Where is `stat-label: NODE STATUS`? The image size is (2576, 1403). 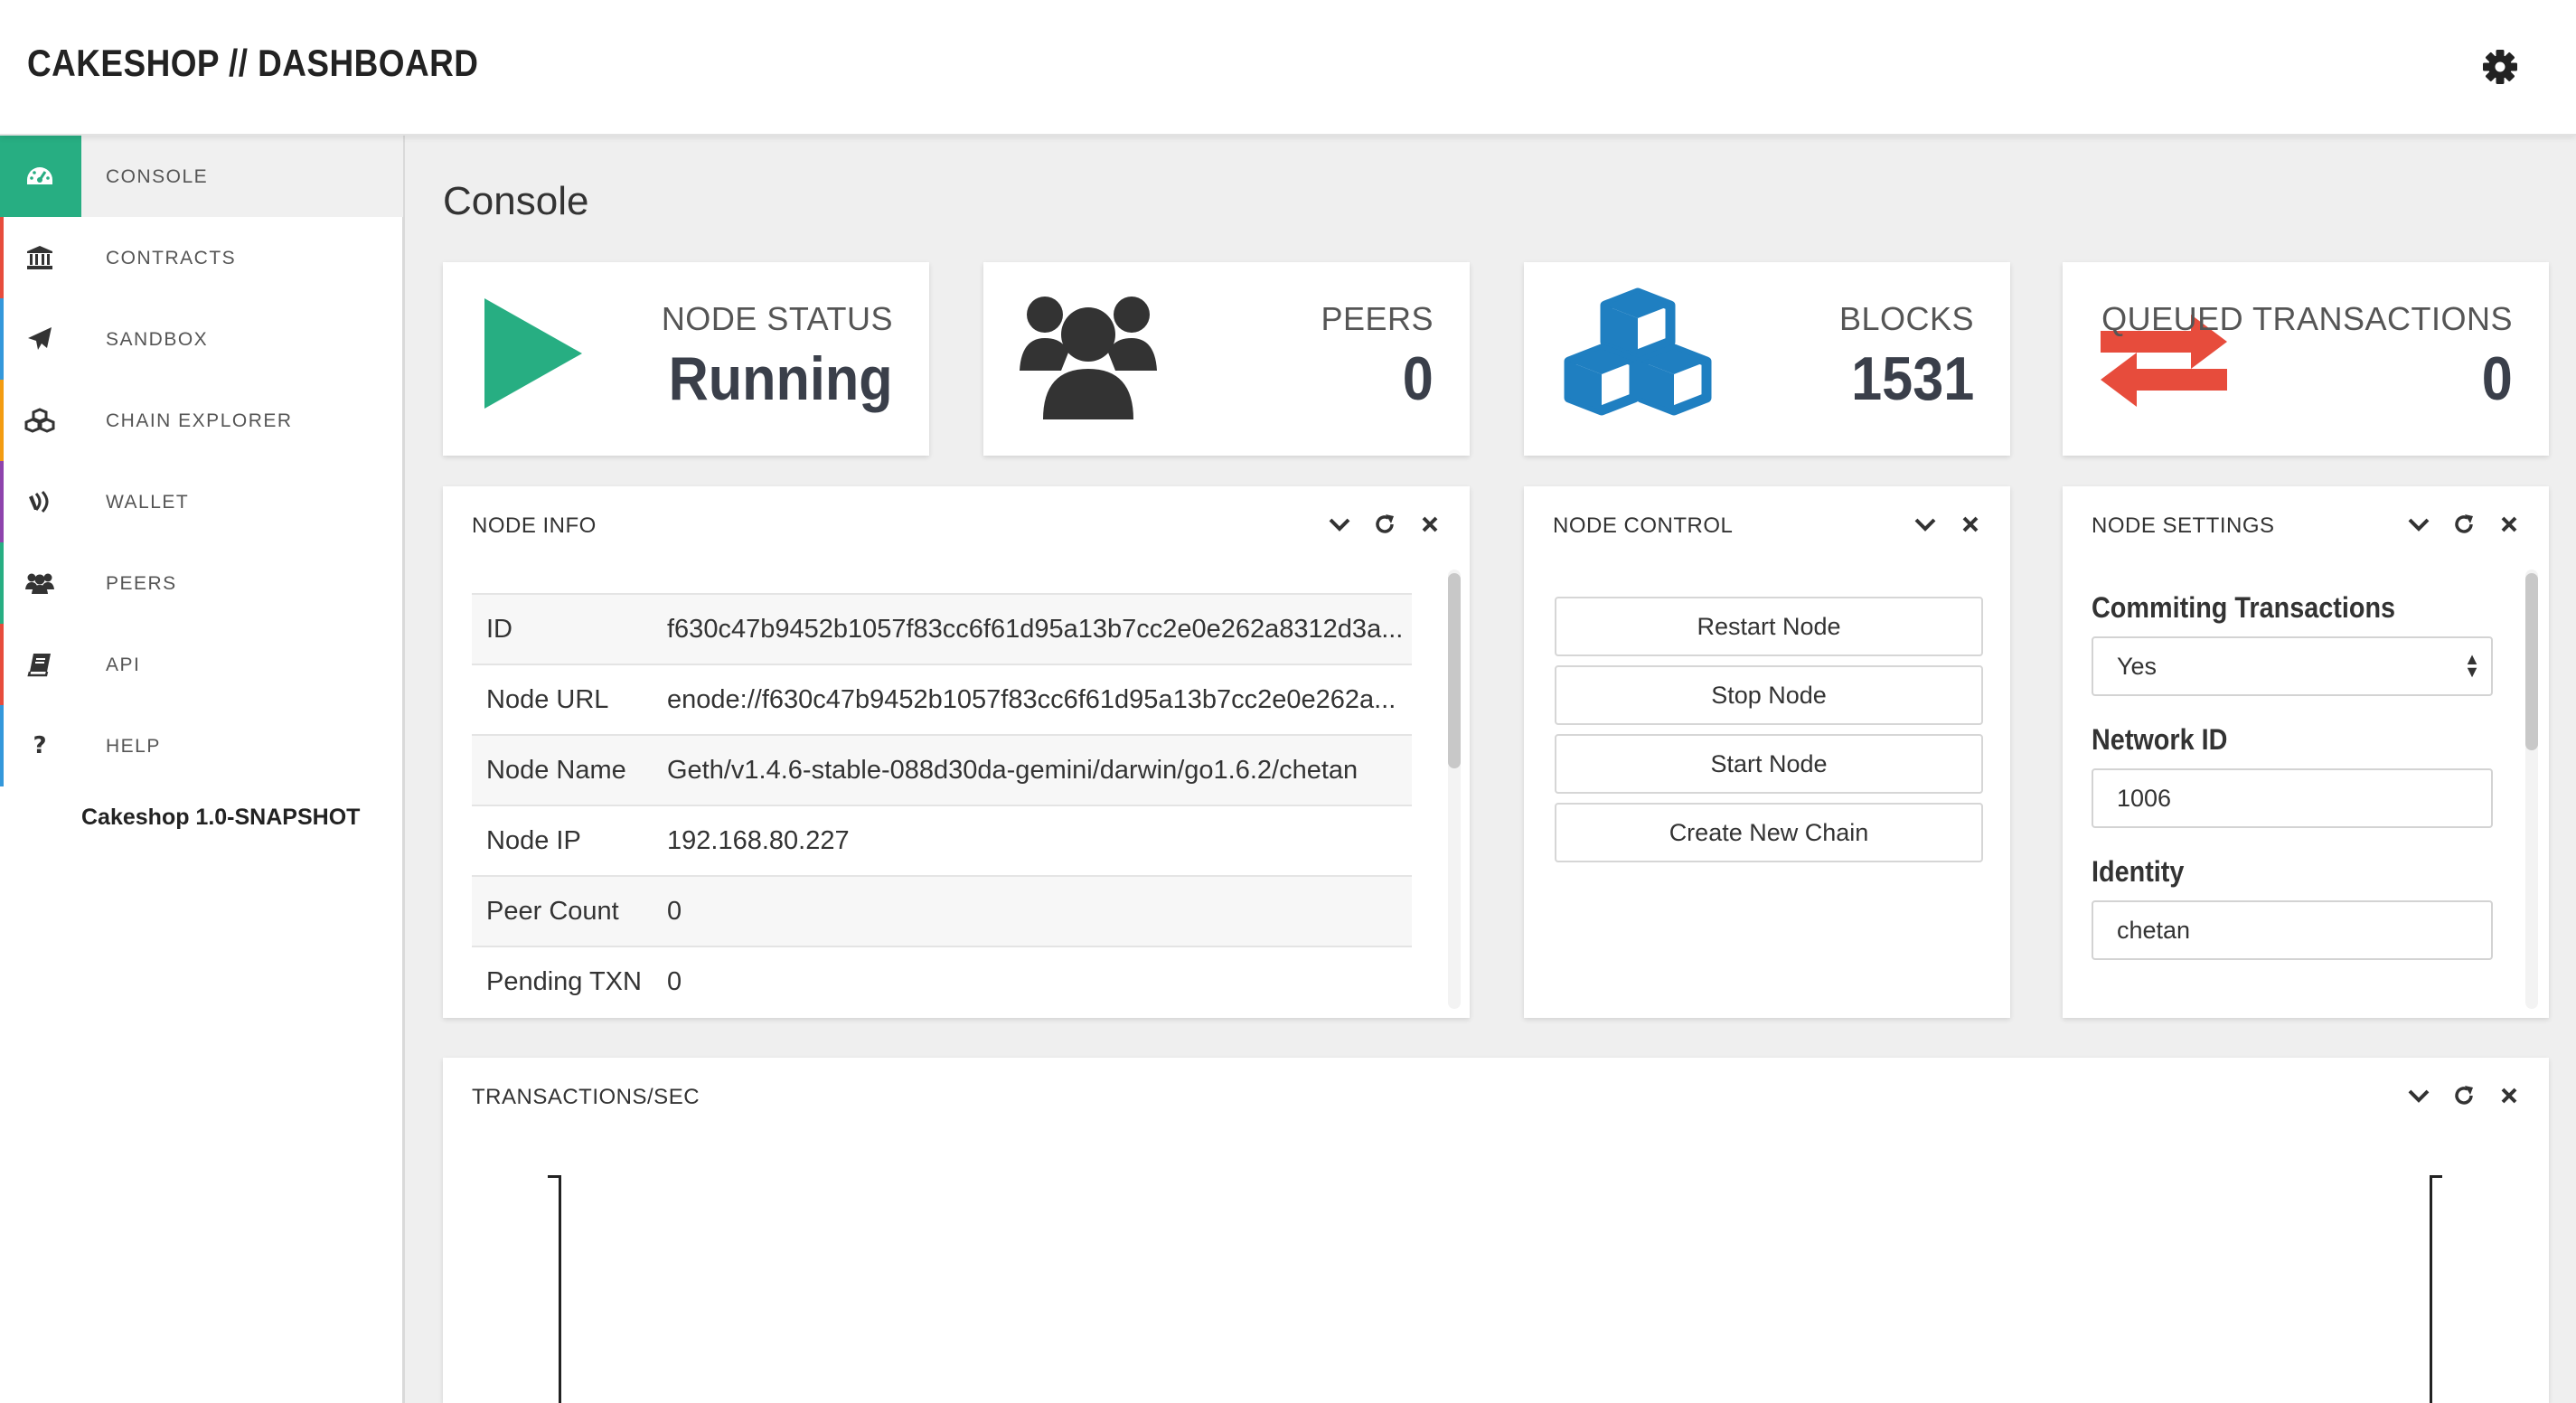
stat-label: NODE STATUS is located at coordinates (777, 318).